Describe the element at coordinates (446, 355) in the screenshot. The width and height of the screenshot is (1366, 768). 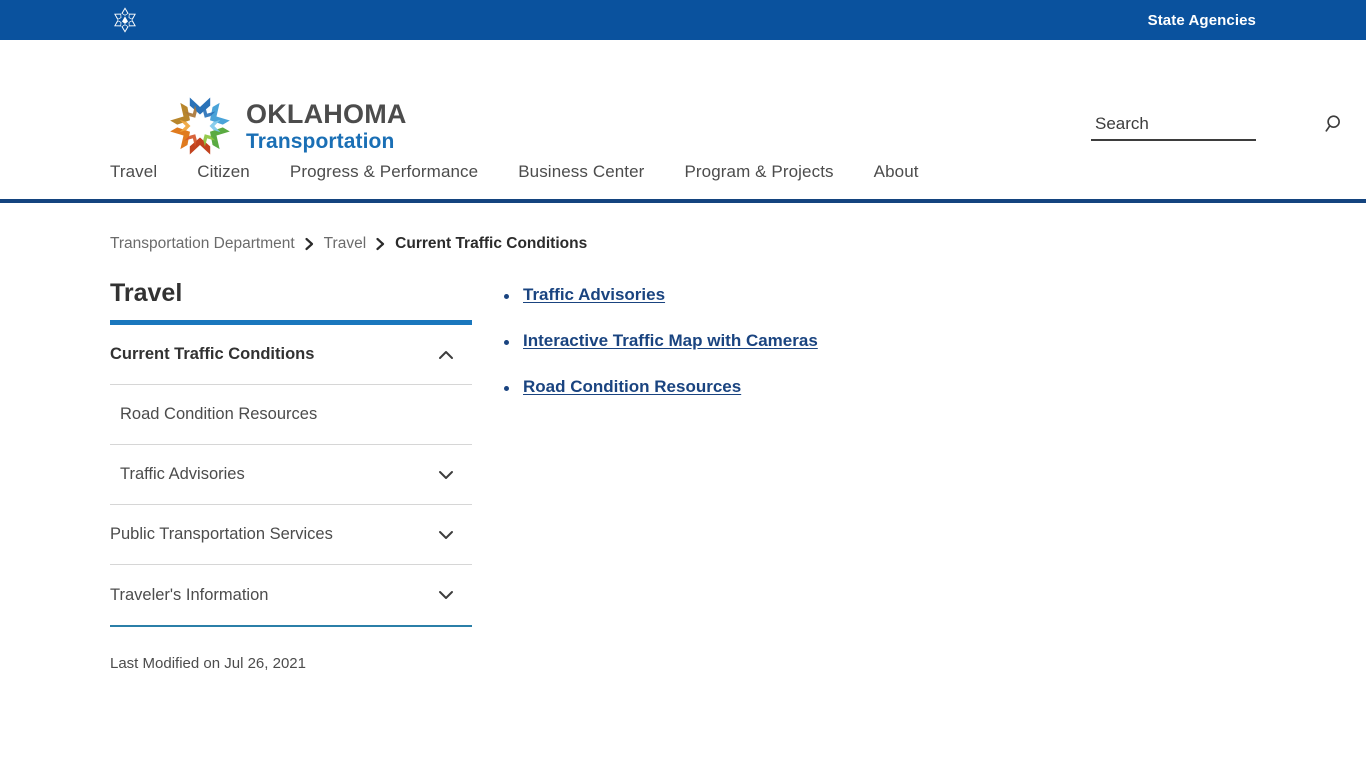
I see `chevron-up-icon` at that location.